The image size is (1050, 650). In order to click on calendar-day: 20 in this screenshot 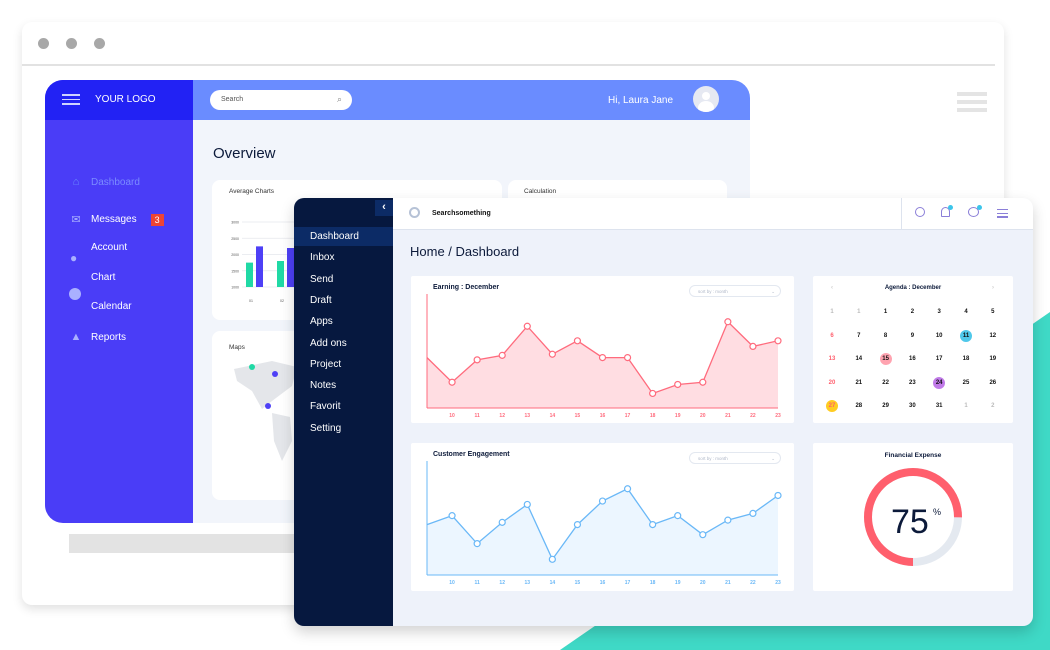, I will do `click(832, 383)`.